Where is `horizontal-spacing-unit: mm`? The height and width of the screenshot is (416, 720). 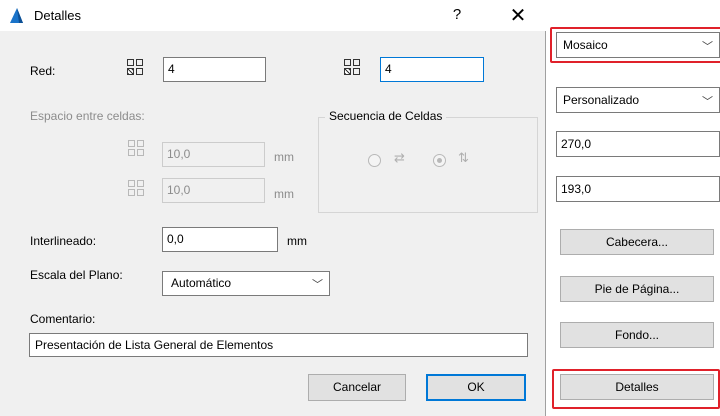
horizontal-spacing-unit: mm is located at coordinates (284, 157).